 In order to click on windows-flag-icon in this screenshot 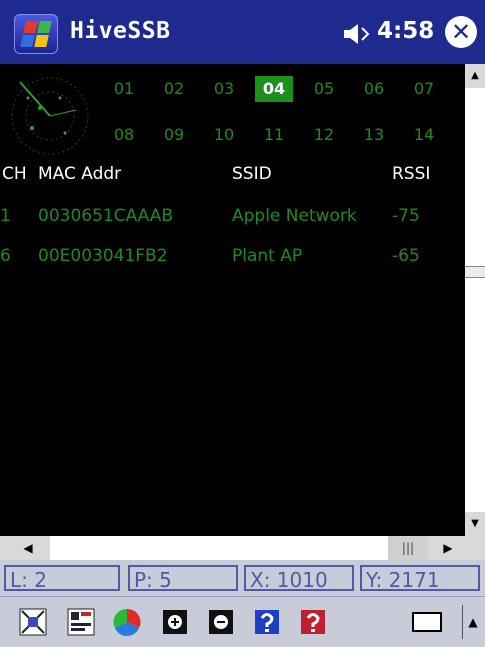, I will do `click(36, 34)`.